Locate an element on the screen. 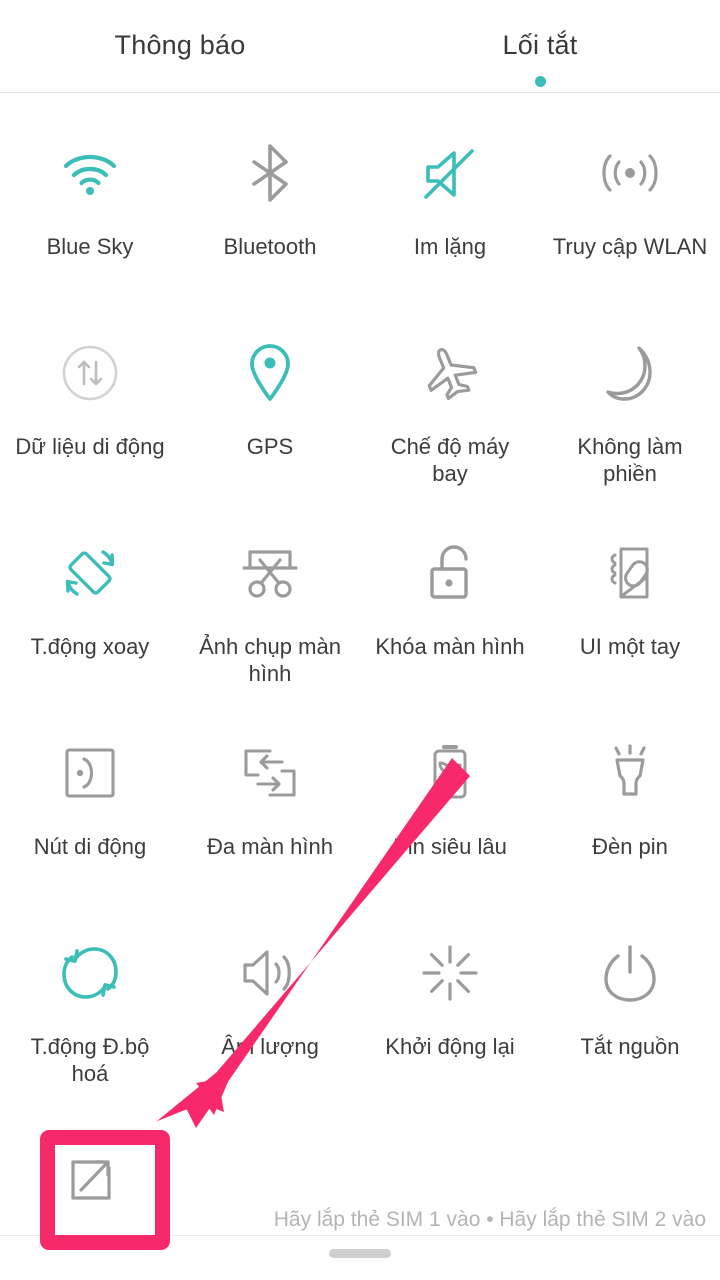 This screenshot has height=1280, width=720. tile-label: Đèn pin is located at coordinates (630, 846).